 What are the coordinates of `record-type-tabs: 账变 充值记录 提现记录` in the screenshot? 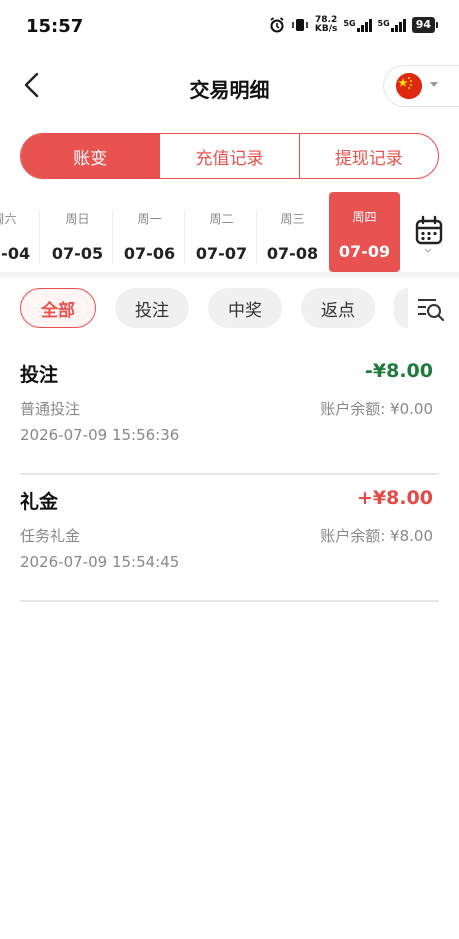 It's located at (229, 156).